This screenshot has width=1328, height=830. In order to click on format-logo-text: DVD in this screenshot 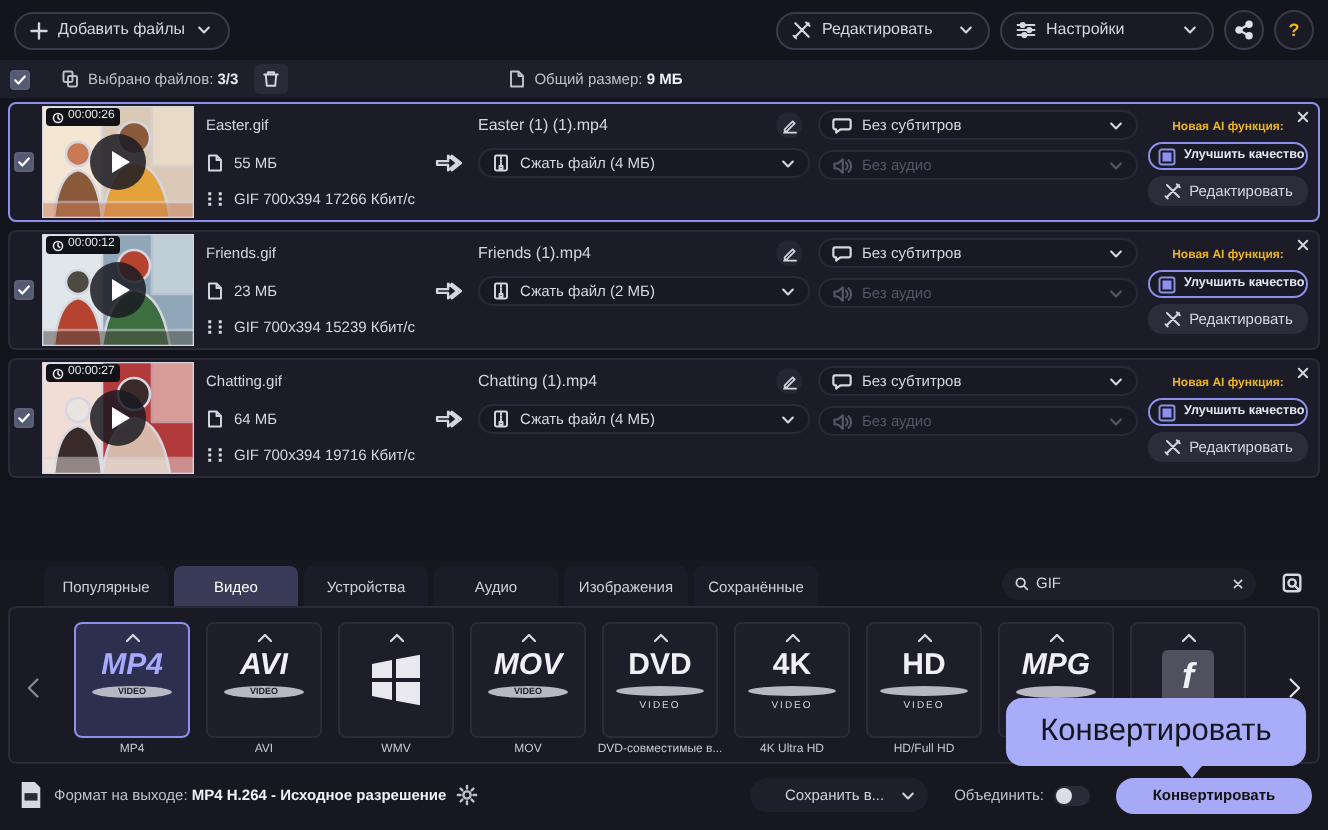, I will do `click(660, 665)`.